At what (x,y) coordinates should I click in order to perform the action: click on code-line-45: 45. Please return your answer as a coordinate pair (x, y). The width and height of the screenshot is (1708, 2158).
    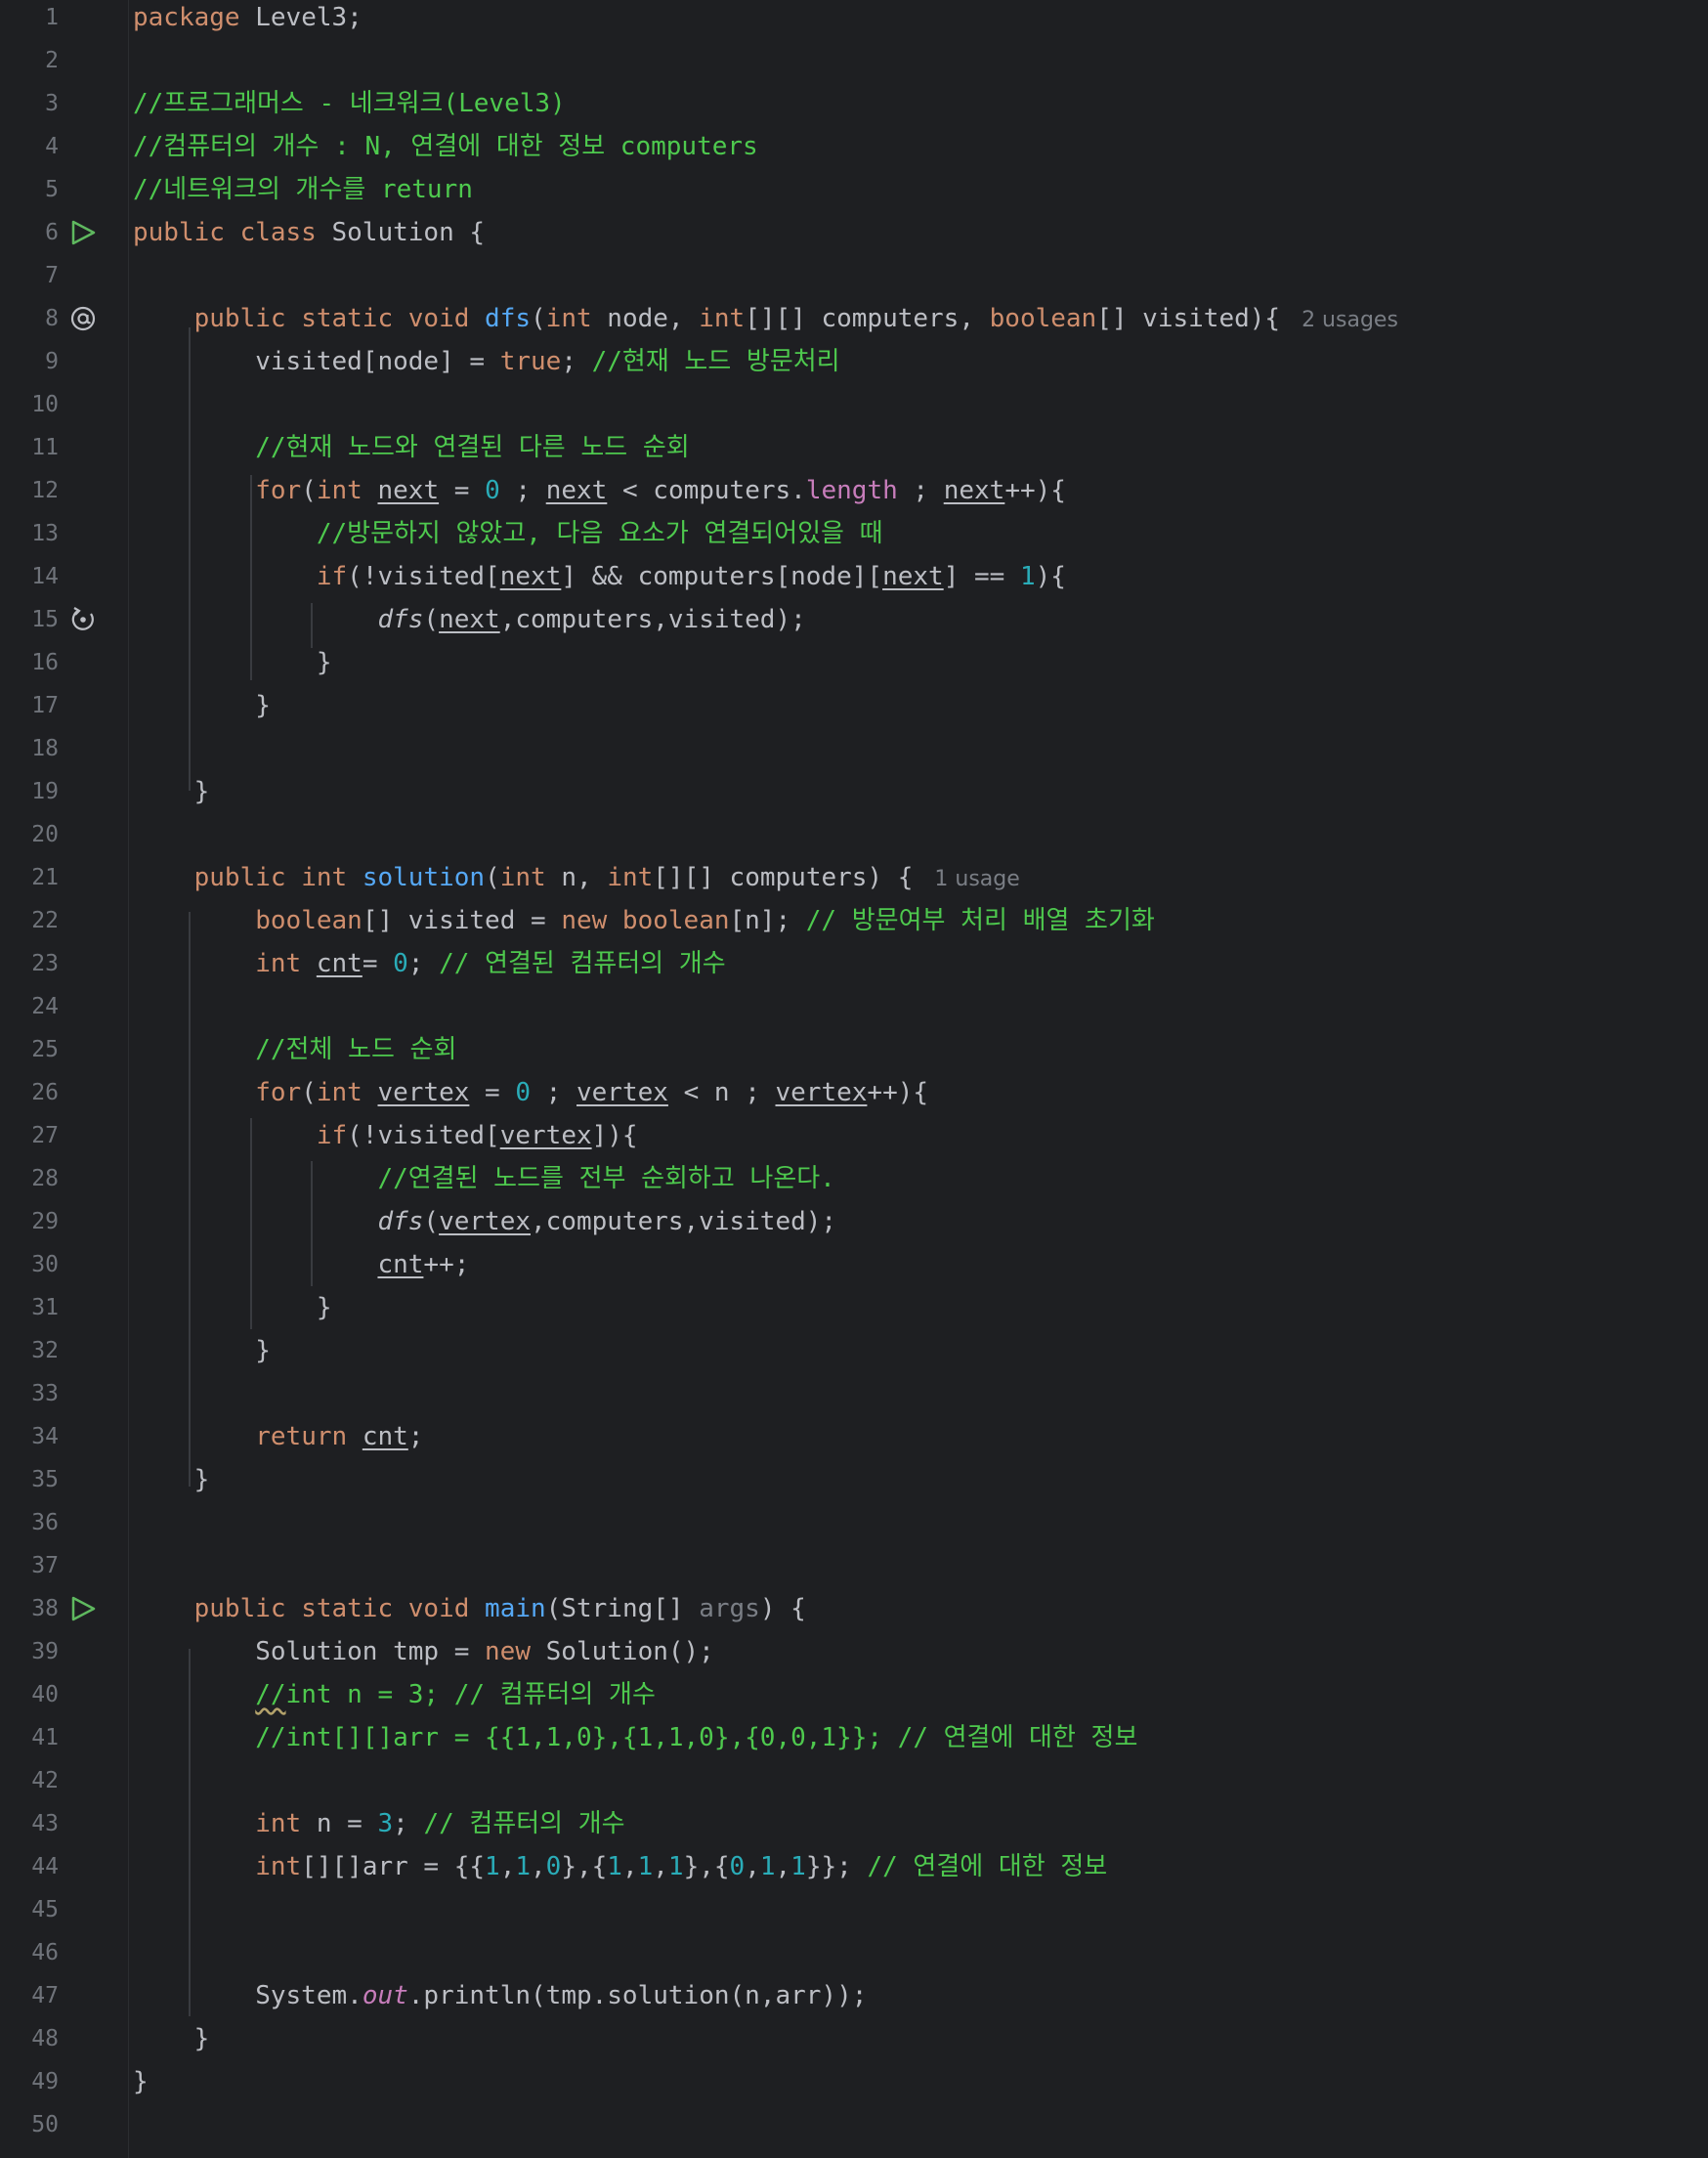
    Looking at the image, I should click on (854, 1909).